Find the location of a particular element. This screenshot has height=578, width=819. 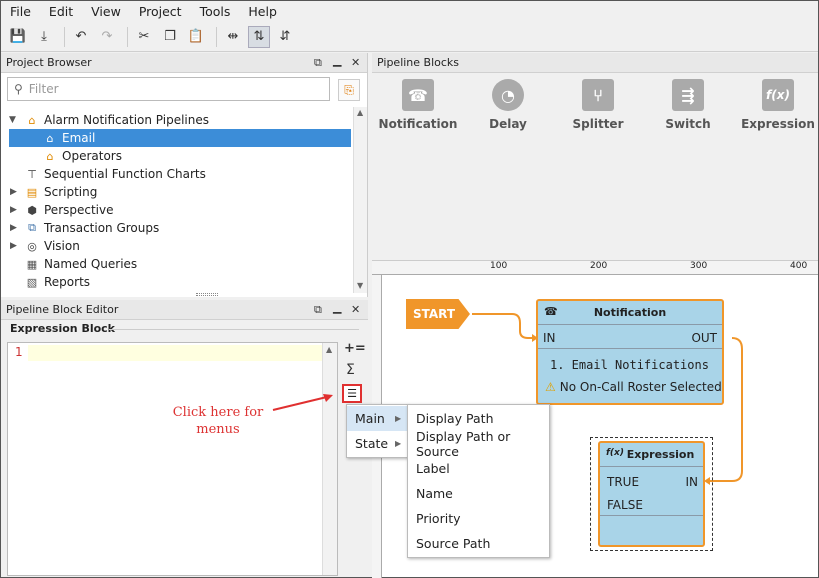

filter-placeholder: Filter is located at coordinates (43, 89).